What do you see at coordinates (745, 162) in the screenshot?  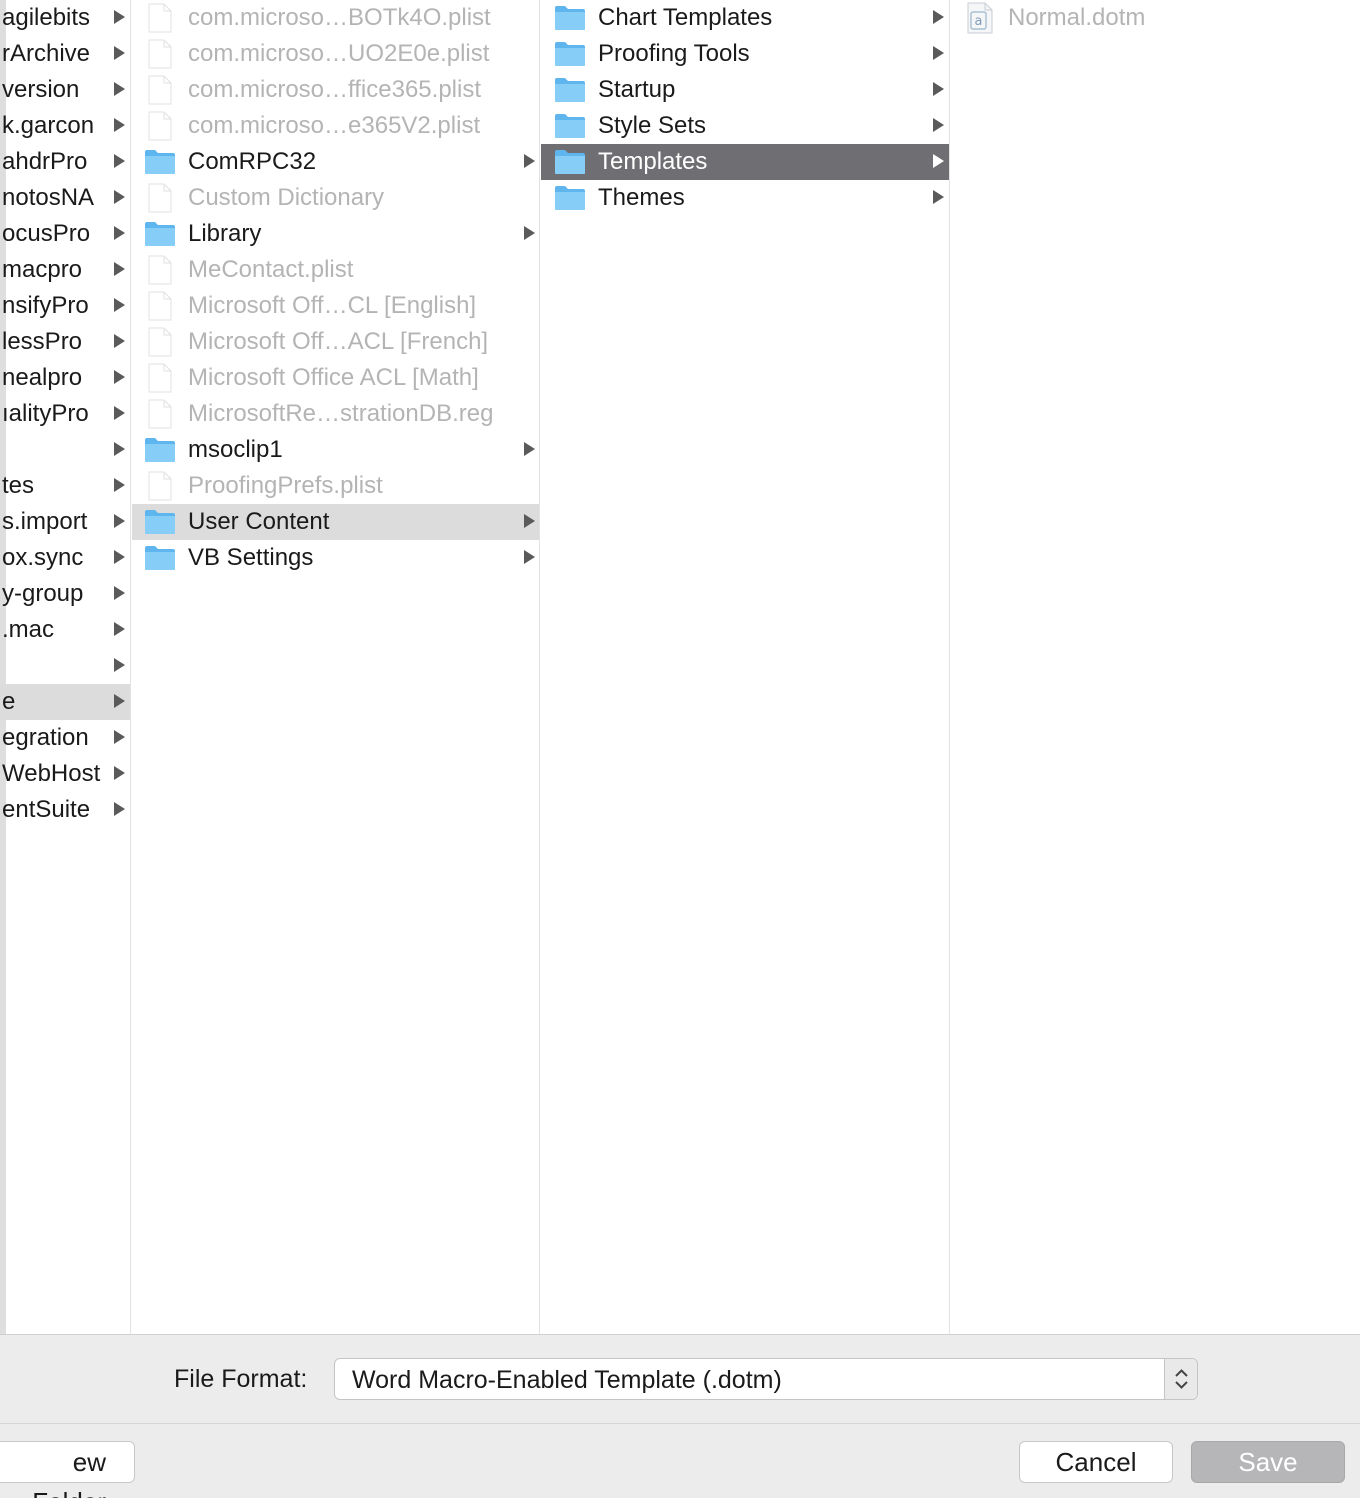 I see `folder-row-selected: Templates` at bounding box center [745, 162].